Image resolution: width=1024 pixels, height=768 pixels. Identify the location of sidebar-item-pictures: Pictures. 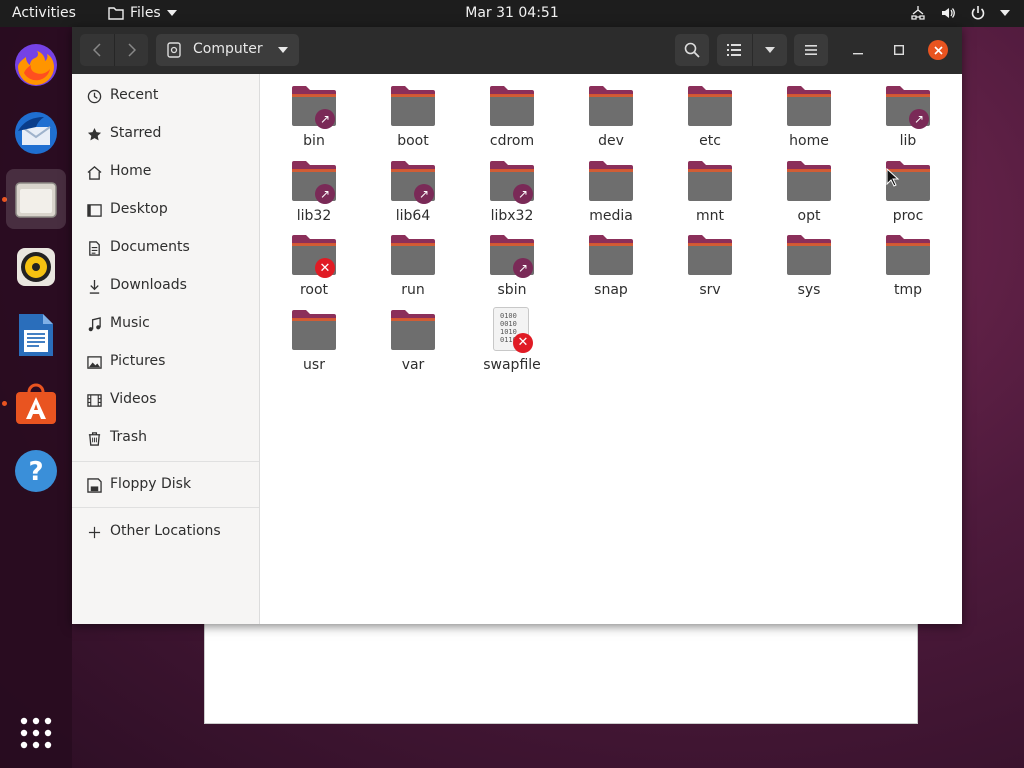
(165, 362).